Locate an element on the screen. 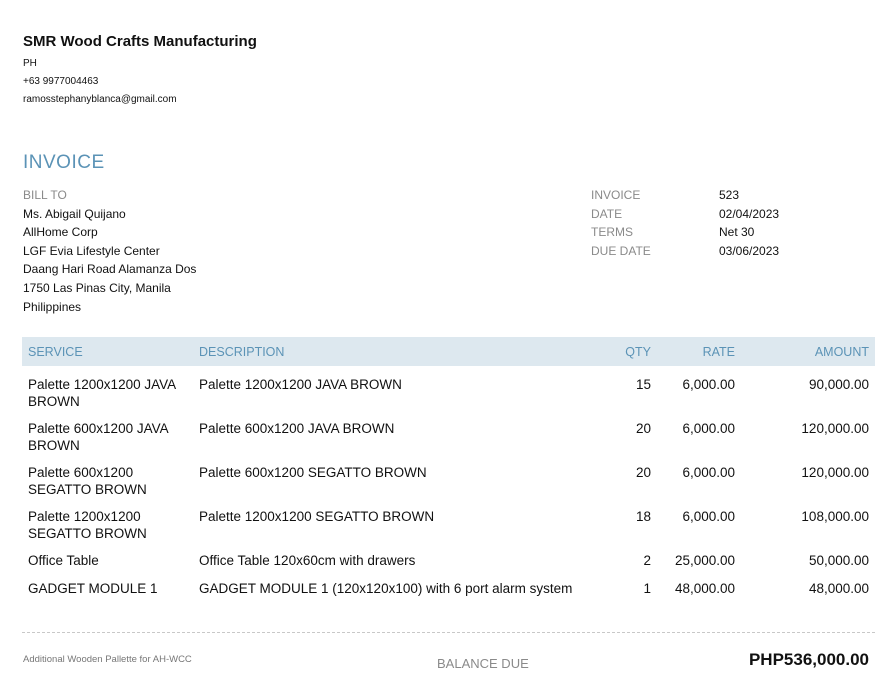 This screenshot has width=888, height=699. bill-to-line: Ms. Abigail Quijano is located at coordinates (74, 213).